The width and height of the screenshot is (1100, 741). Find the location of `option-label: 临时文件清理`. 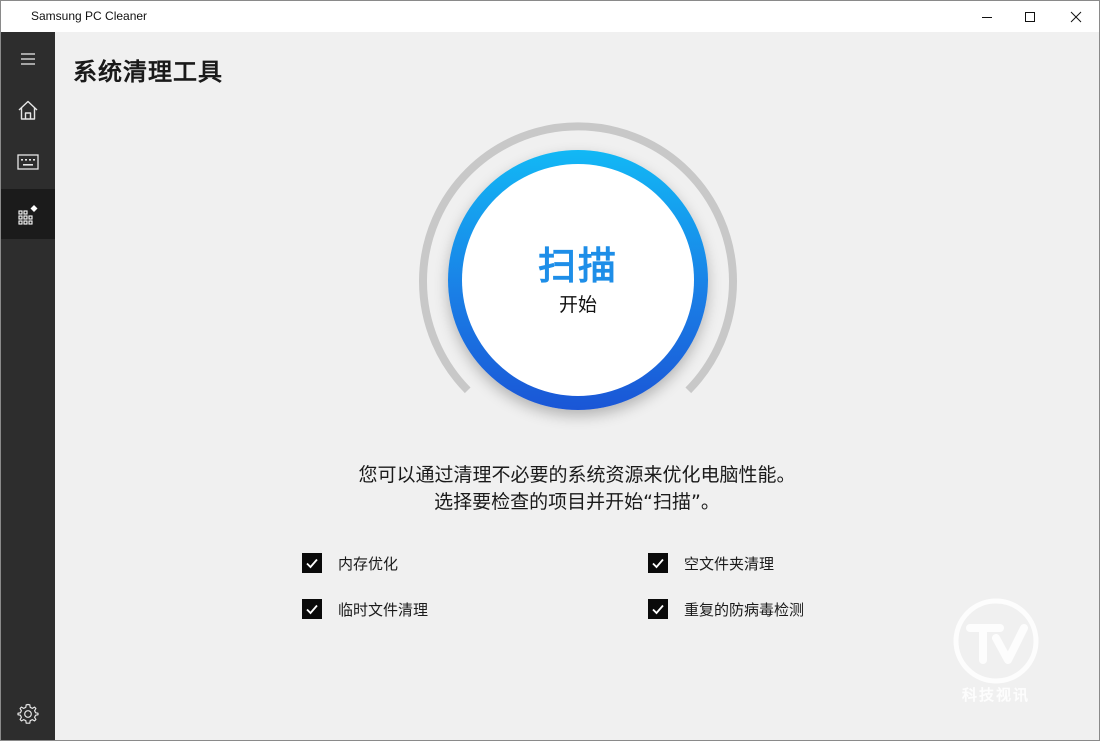

option-label: 临时文件清理 is located at coordinates (383, 609).